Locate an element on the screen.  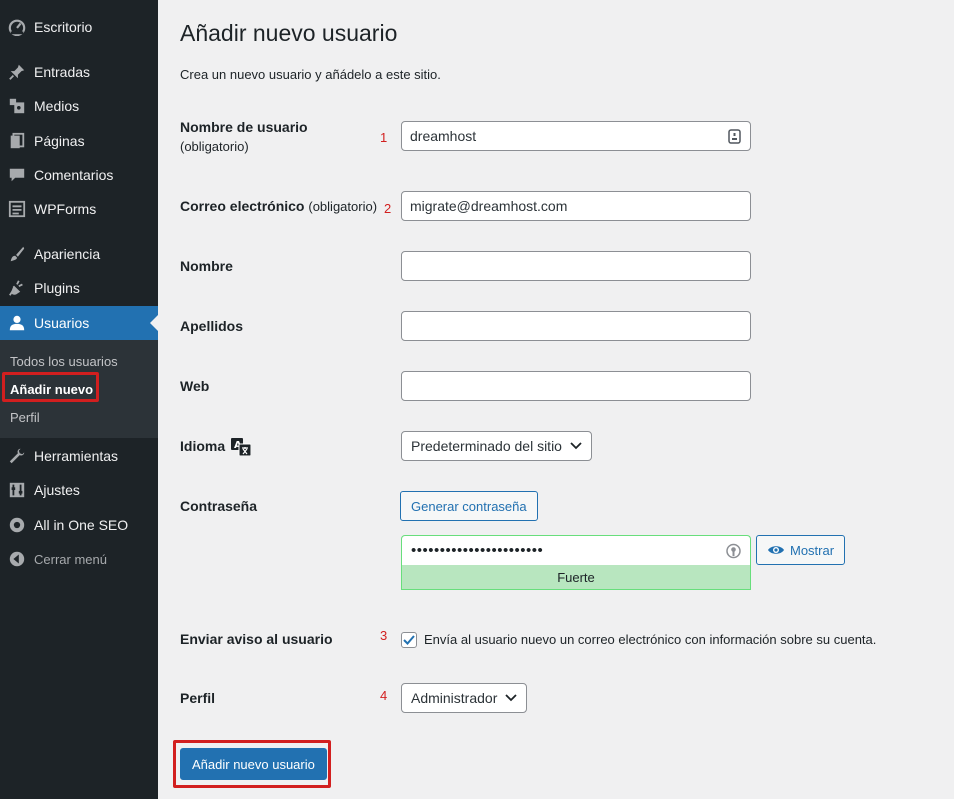
sidebar-item-label: Escritorio is located at coordinates (63, 27).